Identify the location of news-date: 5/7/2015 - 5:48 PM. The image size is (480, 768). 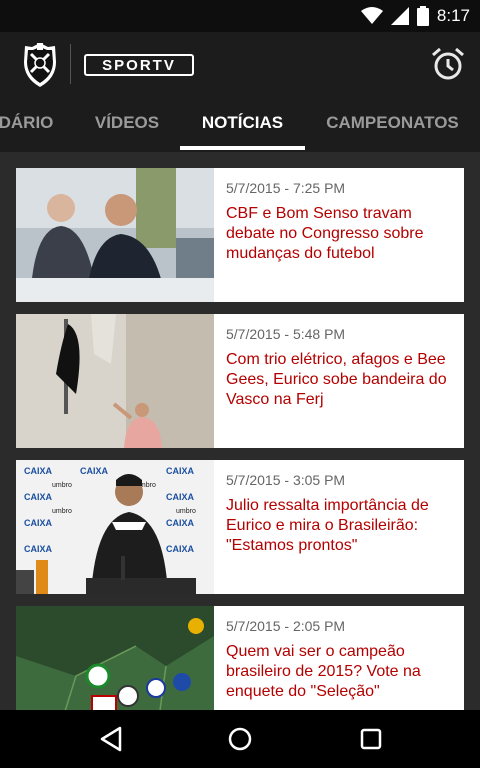
(286, 334).